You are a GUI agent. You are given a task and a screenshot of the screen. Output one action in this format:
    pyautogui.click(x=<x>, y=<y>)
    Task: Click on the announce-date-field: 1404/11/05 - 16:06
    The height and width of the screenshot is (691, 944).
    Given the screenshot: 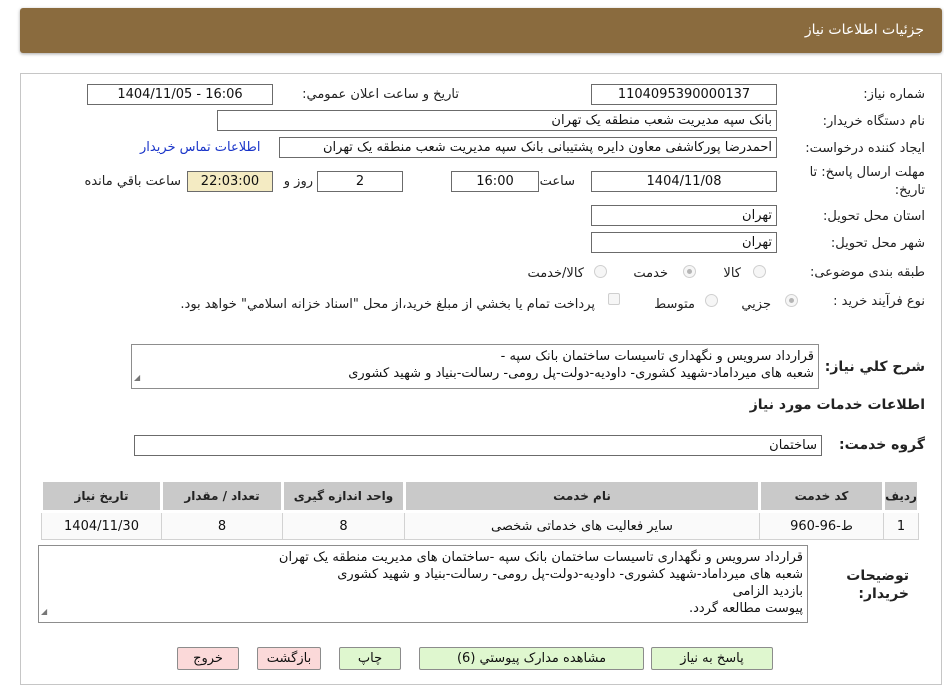 What is the action you would take?
    pyautogui.click(x=180, y=94)
    